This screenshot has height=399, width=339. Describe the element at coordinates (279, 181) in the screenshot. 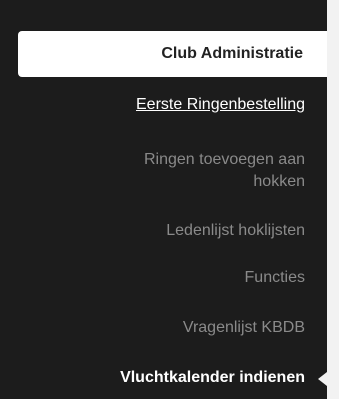

I see `sidebar-item-label-line2: hokken` at that location.